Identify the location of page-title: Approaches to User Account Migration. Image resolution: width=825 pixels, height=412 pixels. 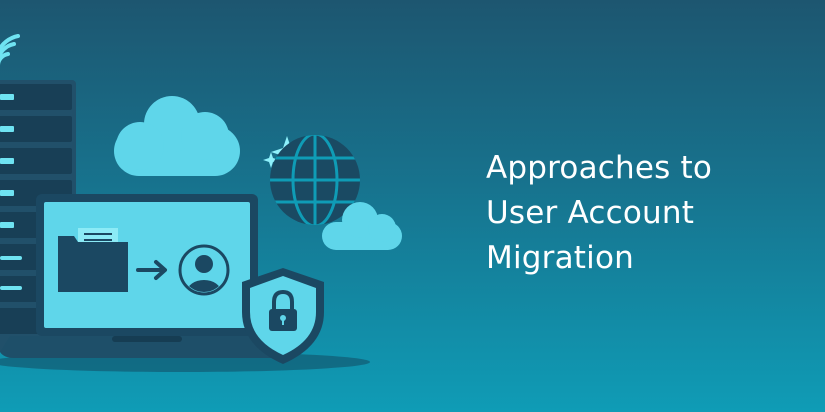
(646, 213).